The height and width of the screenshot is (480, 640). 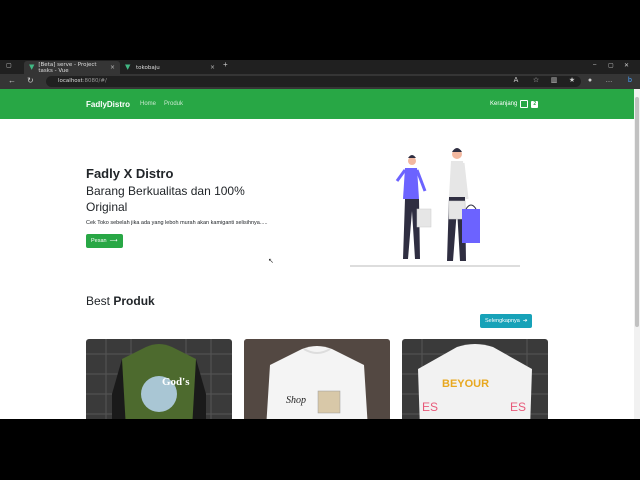 I want to click on print-text: Shop, so click(x=296, y=400).